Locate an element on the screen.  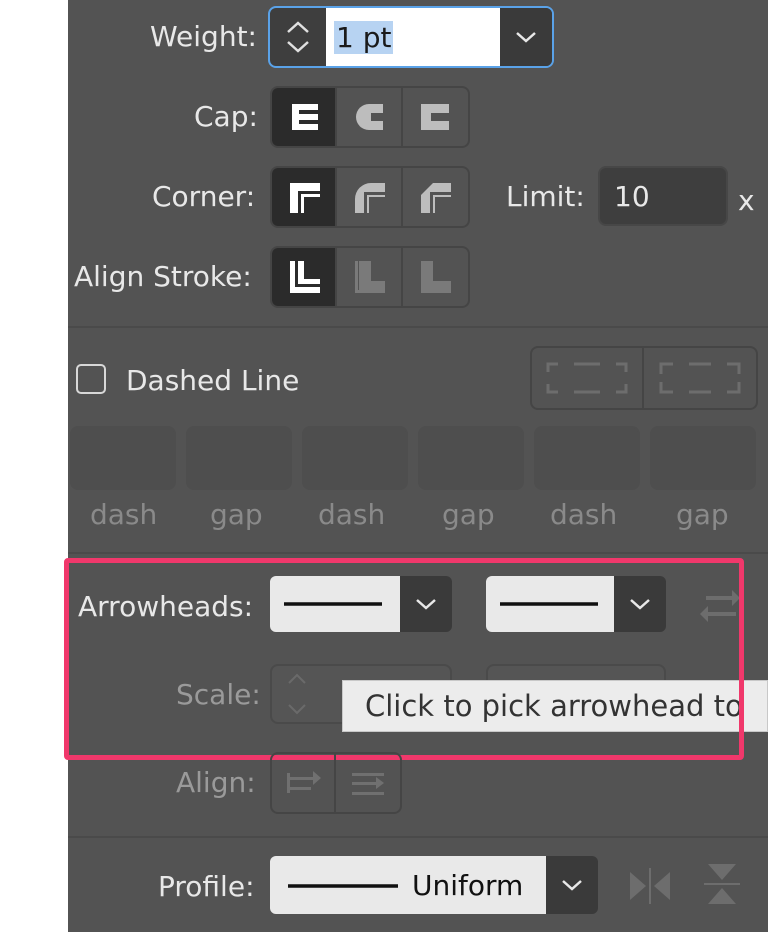
align-label: Align: is located at coordinates (216, 782).